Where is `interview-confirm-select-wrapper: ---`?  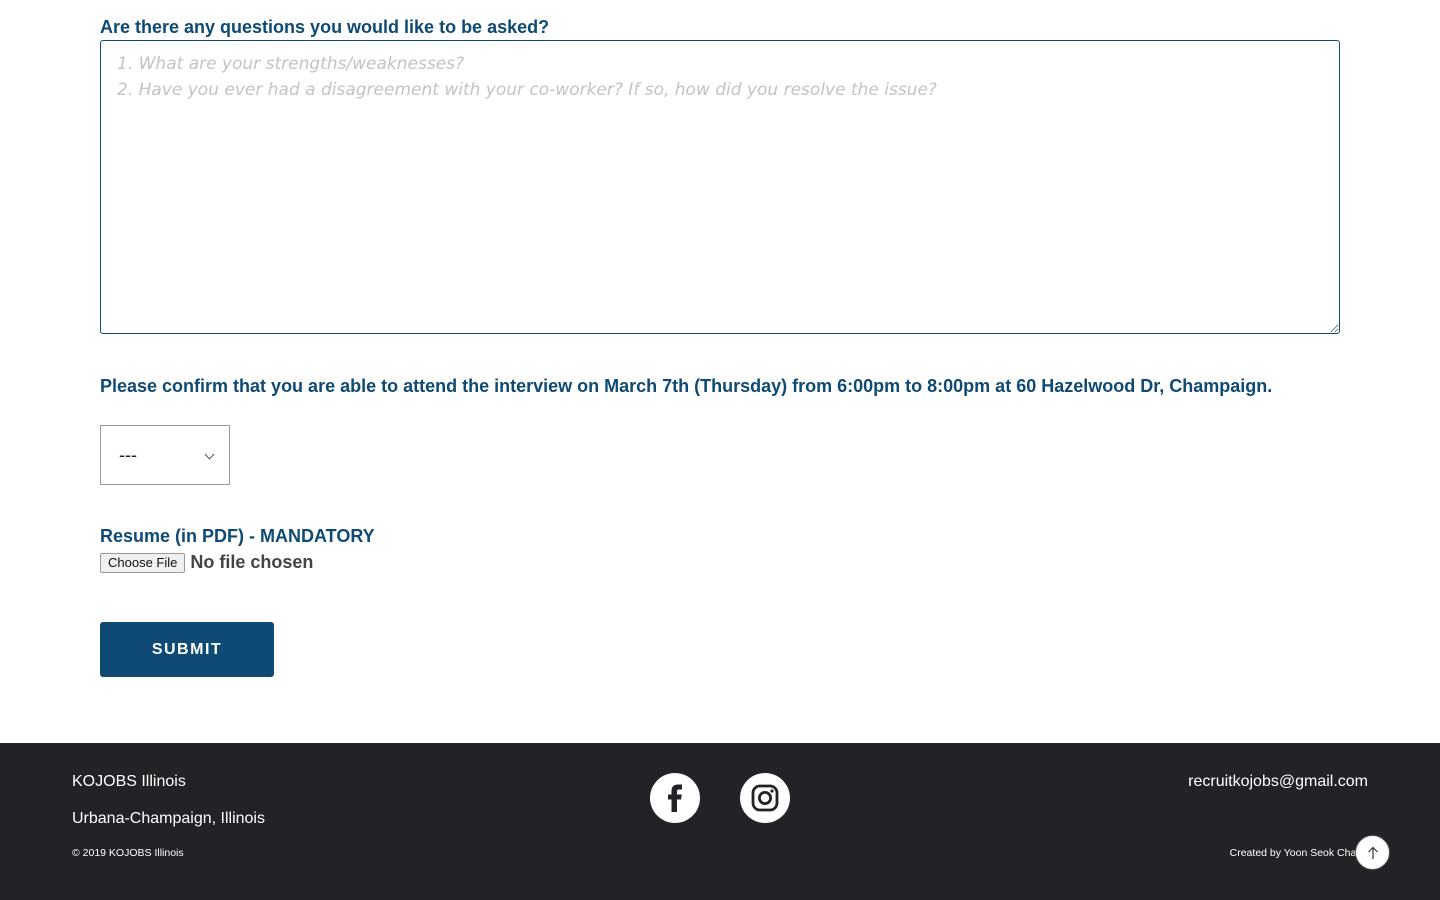 interview-confirm-select-wrapper: --- is located at coordinates (165, 455).